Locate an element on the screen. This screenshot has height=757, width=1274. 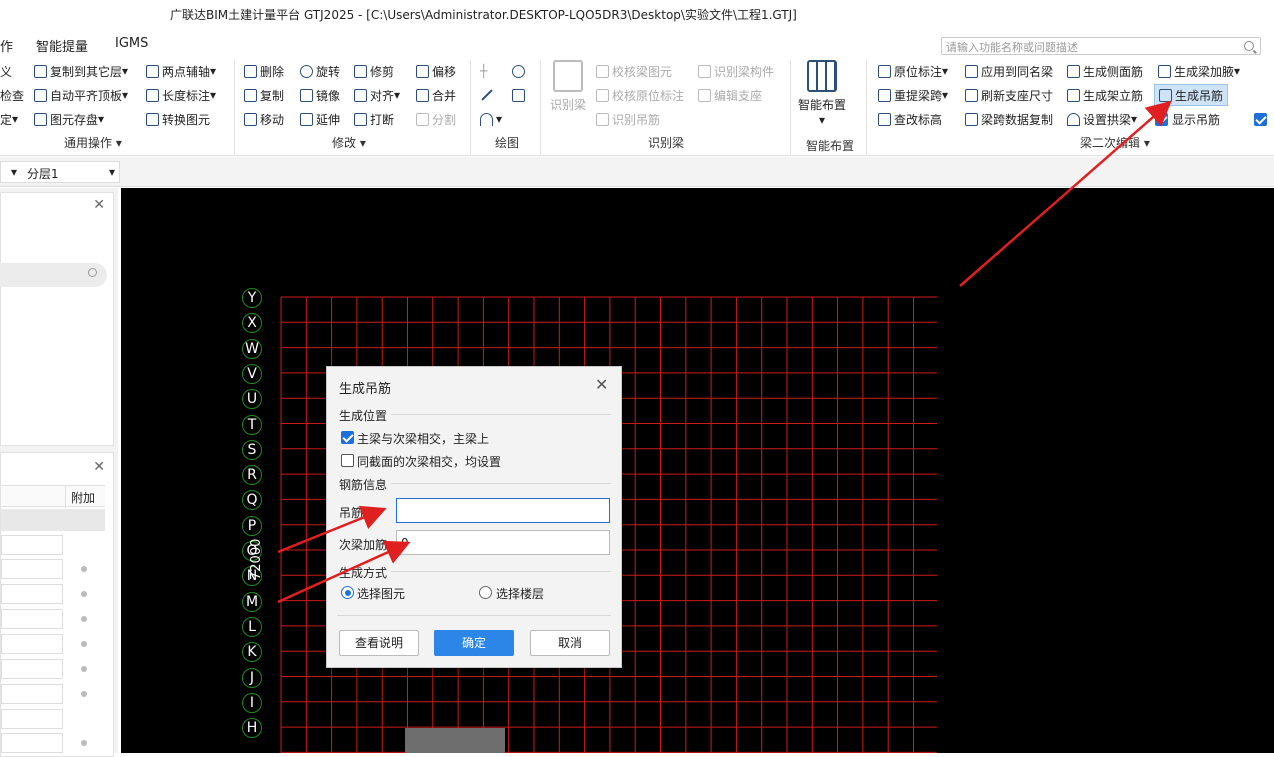
copy-span-data-button: 梁跨数据复制 is located at coordinates (1009, 119).